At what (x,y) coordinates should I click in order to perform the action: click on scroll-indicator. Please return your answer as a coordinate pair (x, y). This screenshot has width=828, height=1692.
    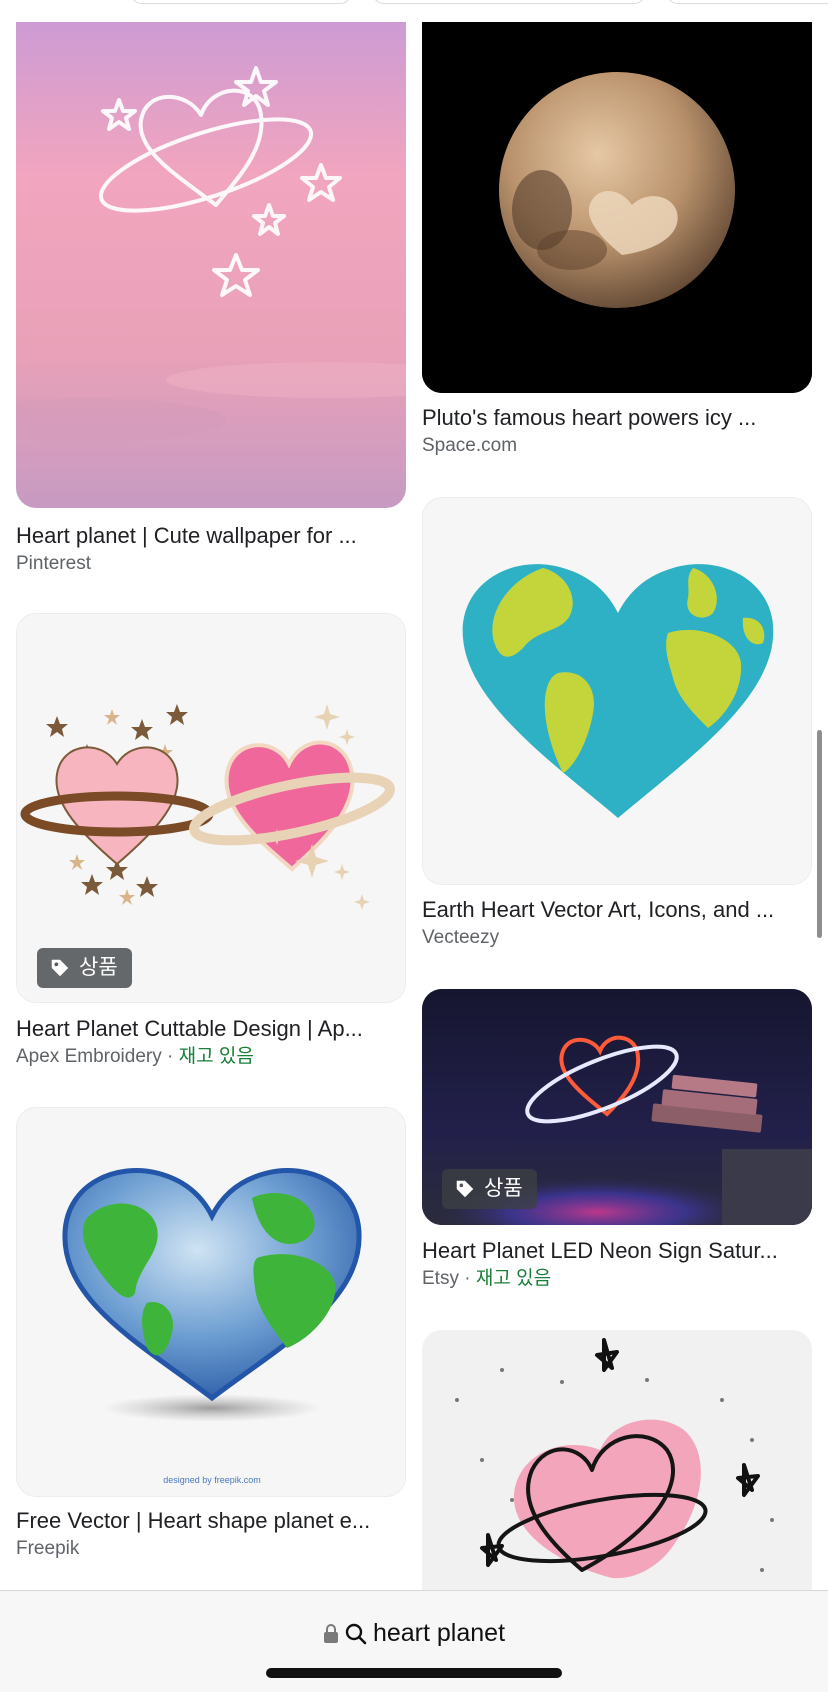
    Looking at the image, I should click on (819, 834).